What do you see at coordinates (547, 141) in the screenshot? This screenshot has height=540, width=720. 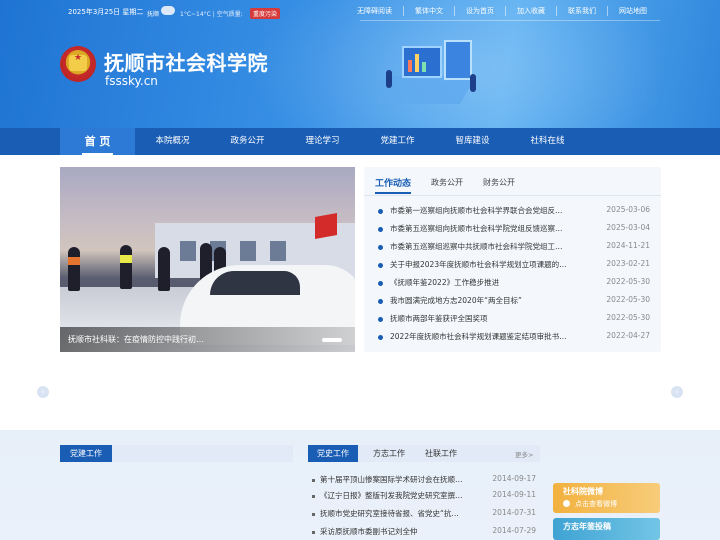 I see `nav-social-science-online: 社科在线` at bounding box center [547, 141].